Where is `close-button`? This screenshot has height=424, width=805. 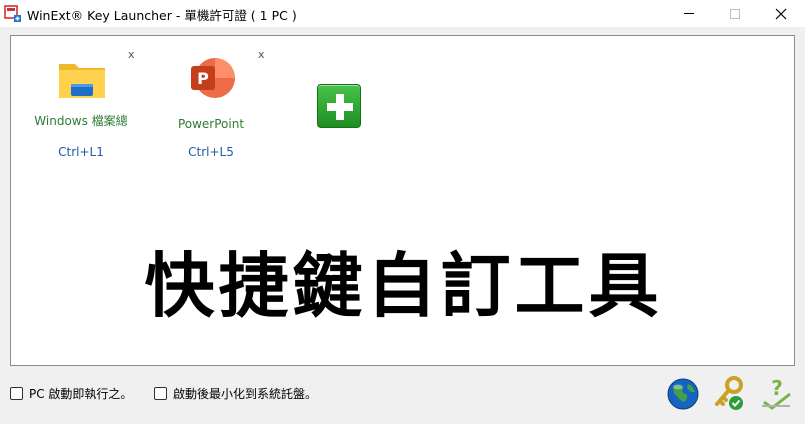
close-button is located at coordinates (781, 13).